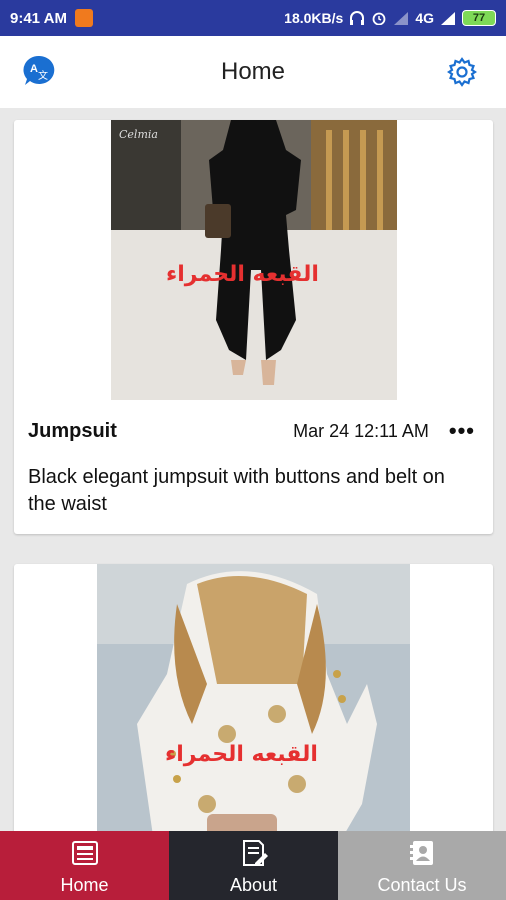 The height and width of the screenshot is (900, 506). I want to click on page-title: Home, so click(253, 71).